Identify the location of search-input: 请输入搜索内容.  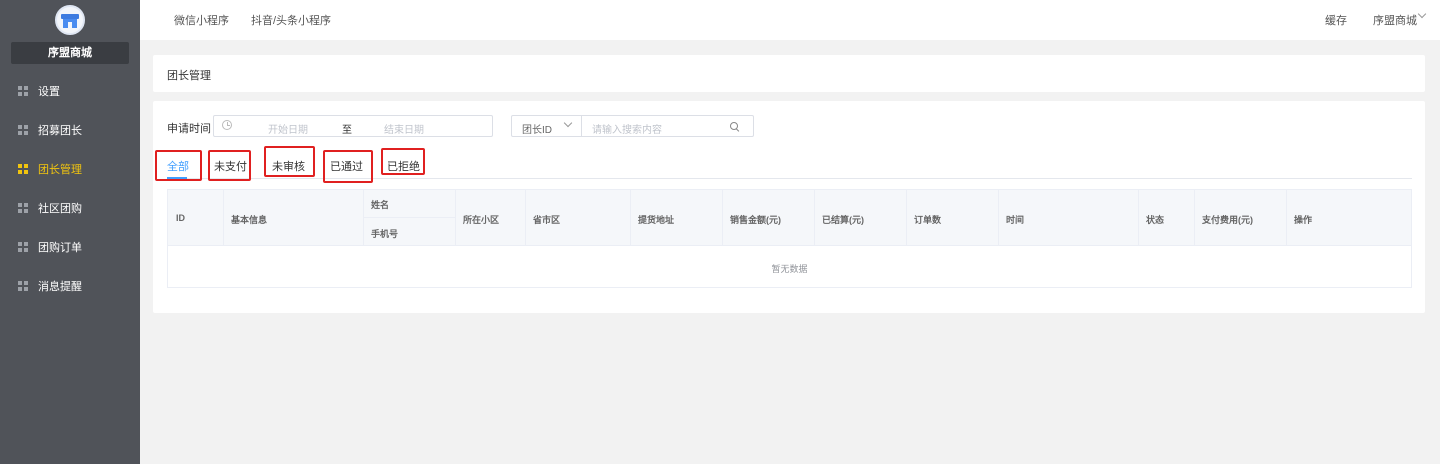
(627, 128).